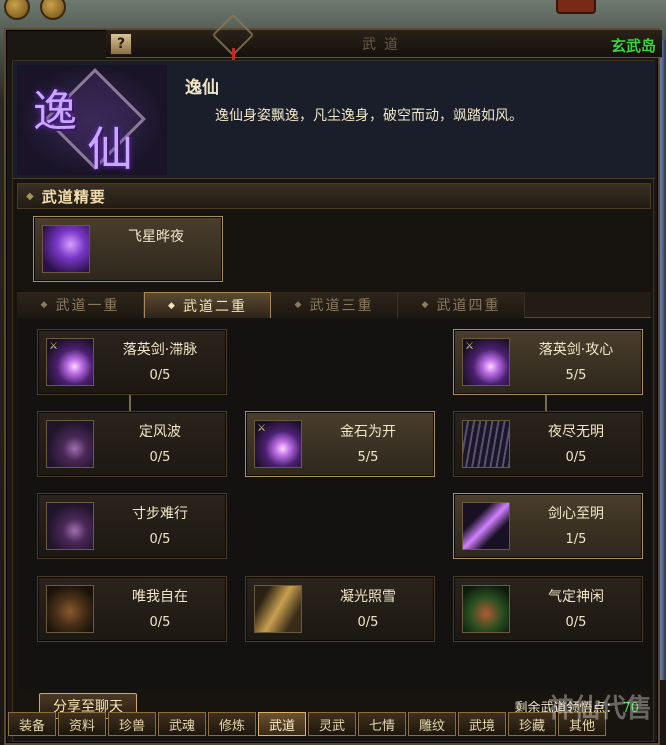 This screenshot has width=666, height=745. I want to click on class-emblem: 逸 仙, so click(92, 120).